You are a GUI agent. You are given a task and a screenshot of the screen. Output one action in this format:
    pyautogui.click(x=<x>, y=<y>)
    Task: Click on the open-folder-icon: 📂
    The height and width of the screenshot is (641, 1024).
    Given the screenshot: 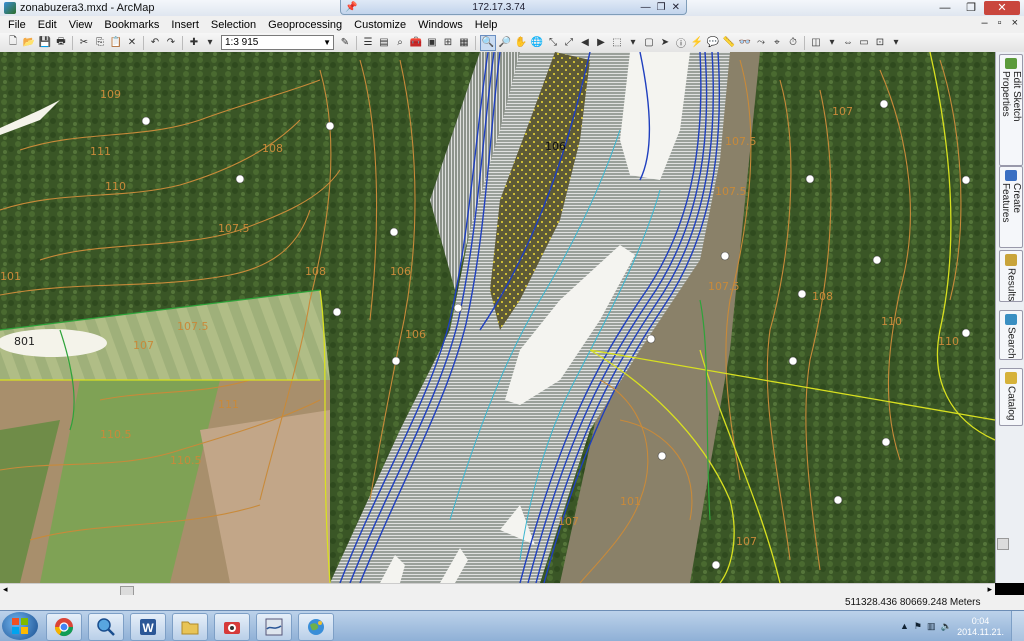 What is the action you would take?
    pyautogui.click(x=29, y=43)
    